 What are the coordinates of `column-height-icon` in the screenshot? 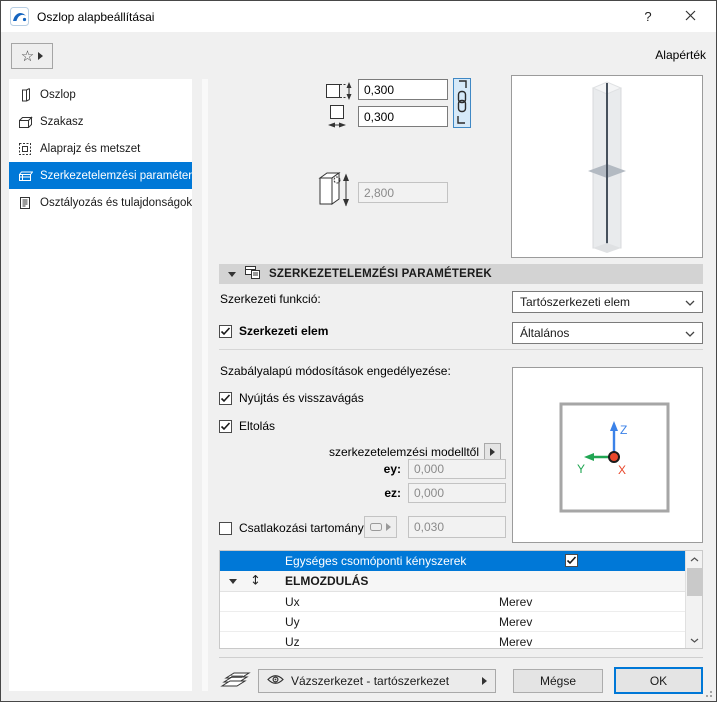 It's located at (334, 190).